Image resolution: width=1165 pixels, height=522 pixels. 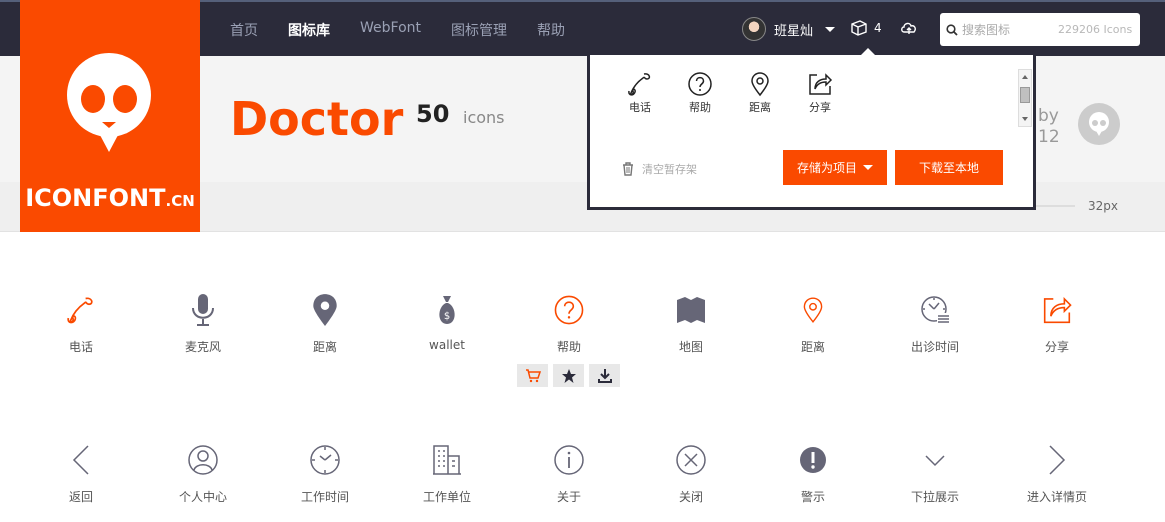 I want to click on cart-box-icon, so click(x=859, y=28).